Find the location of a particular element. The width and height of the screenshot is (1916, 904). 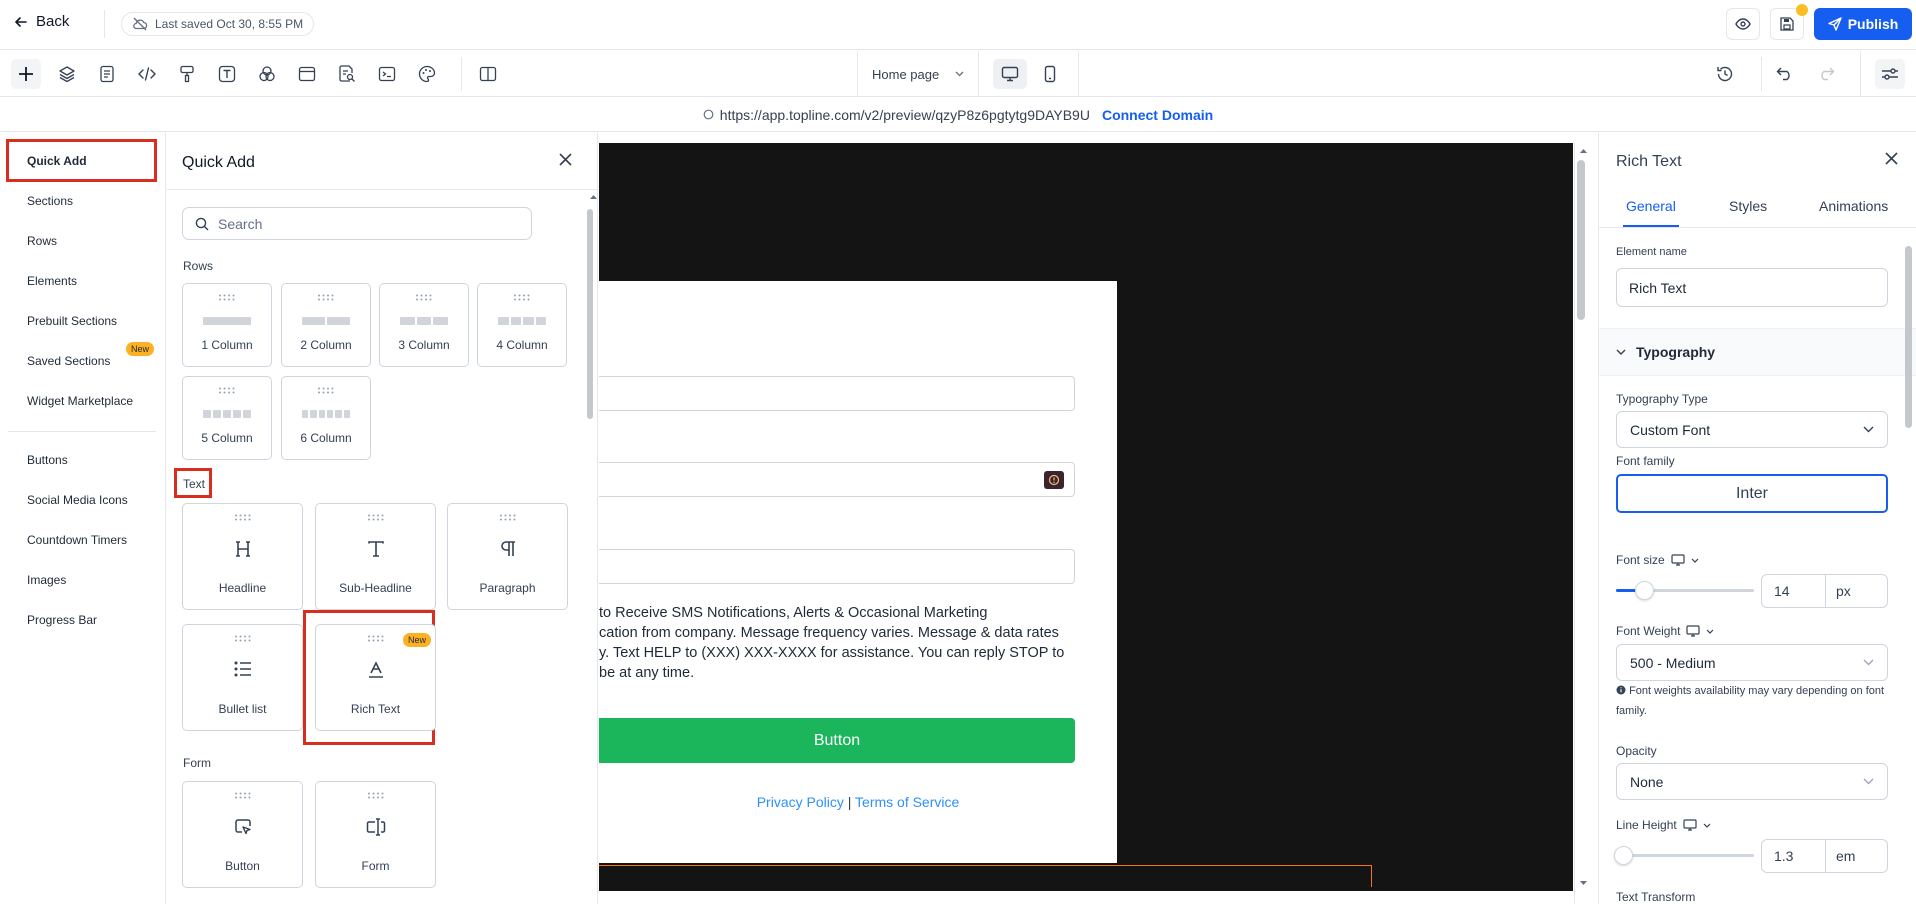

desktop-view-button is located at coordinates (1010, 74).